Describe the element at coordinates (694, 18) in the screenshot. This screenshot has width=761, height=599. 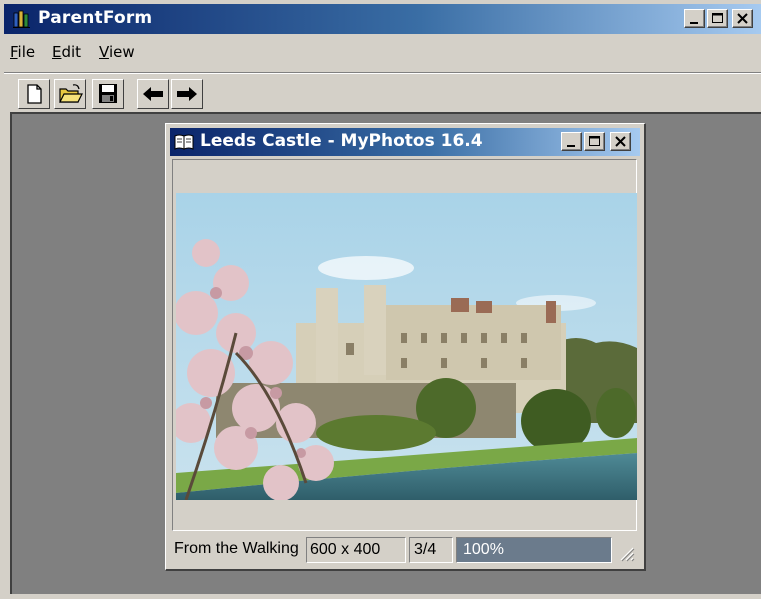
I see `minimize-button` at that location.